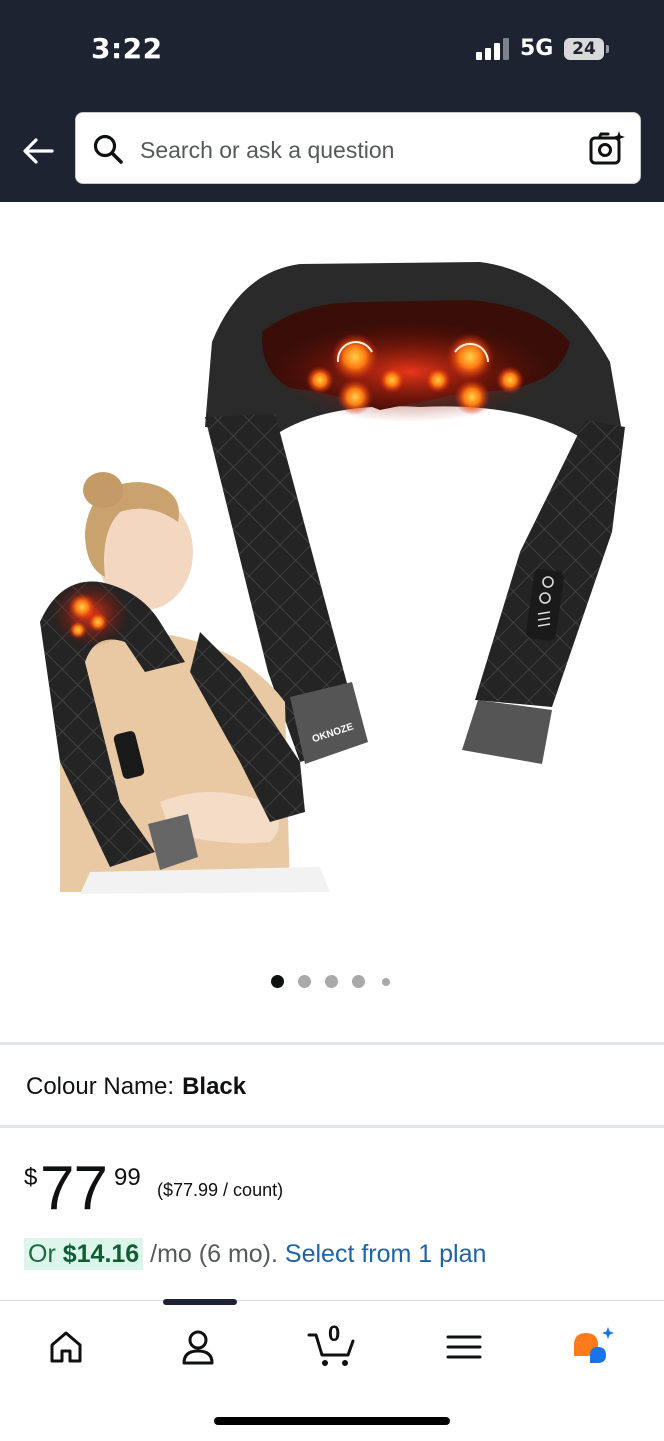  Describe the element at coordinates (127, 1177) in the screenshot. I see `price-fraction: 99` at that location.